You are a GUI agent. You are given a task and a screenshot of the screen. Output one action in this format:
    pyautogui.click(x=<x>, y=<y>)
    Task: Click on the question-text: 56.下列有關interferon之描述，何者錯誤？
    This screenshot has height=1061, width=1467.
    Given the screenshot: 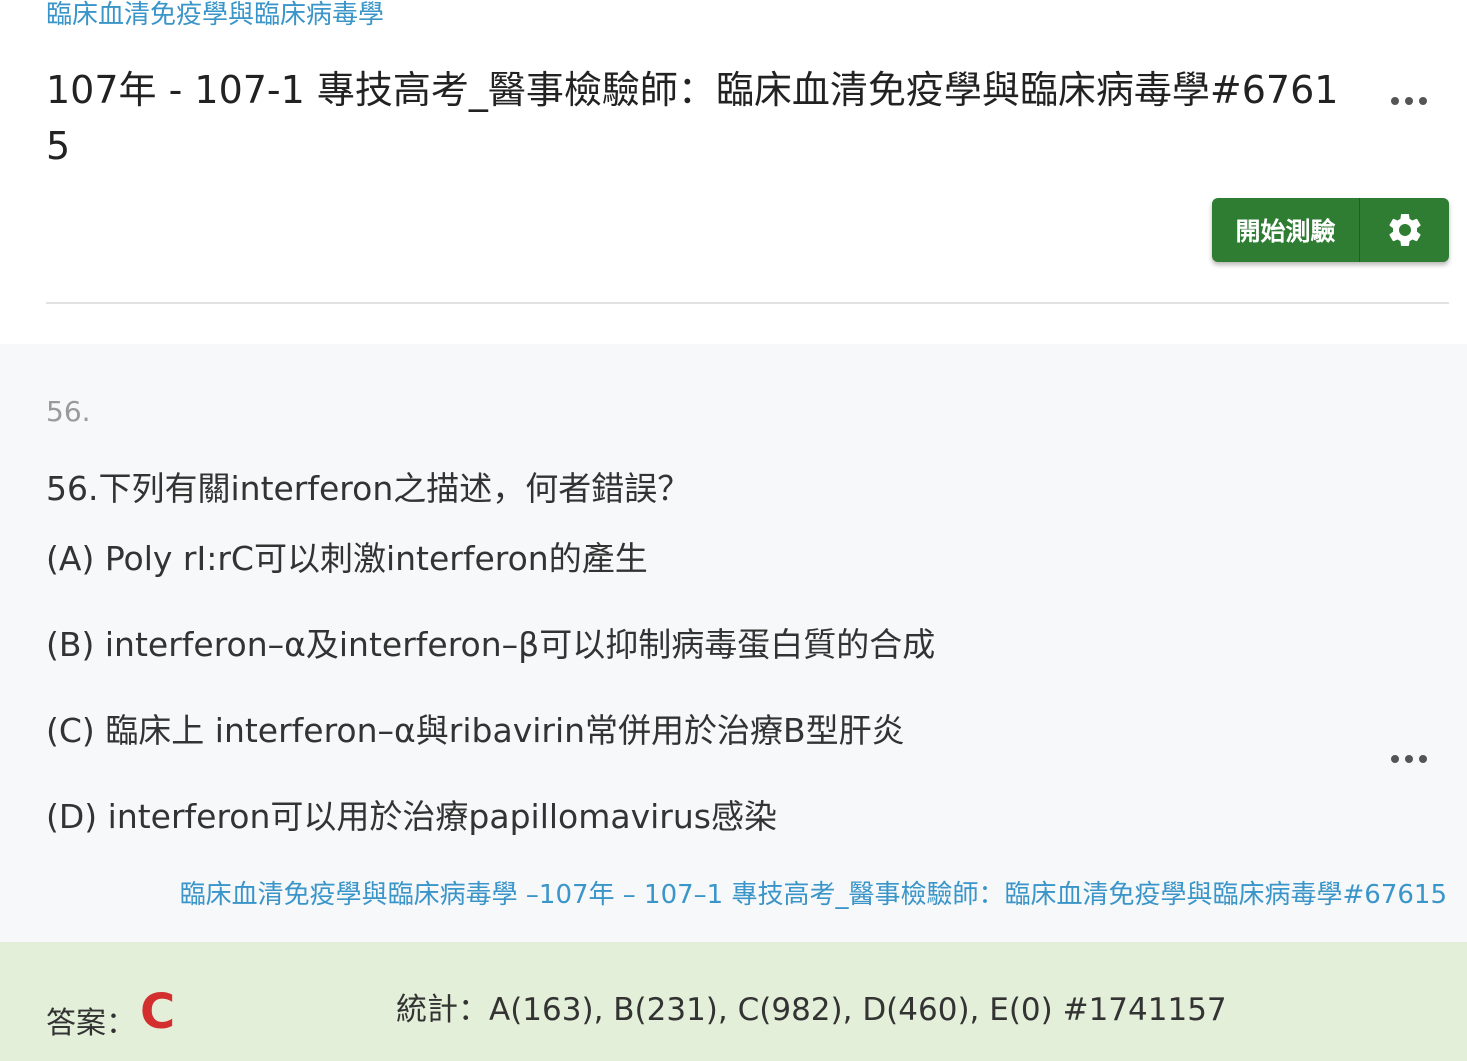 What is the action you would take?
    pyautogui.click(x=368, y=488)
    